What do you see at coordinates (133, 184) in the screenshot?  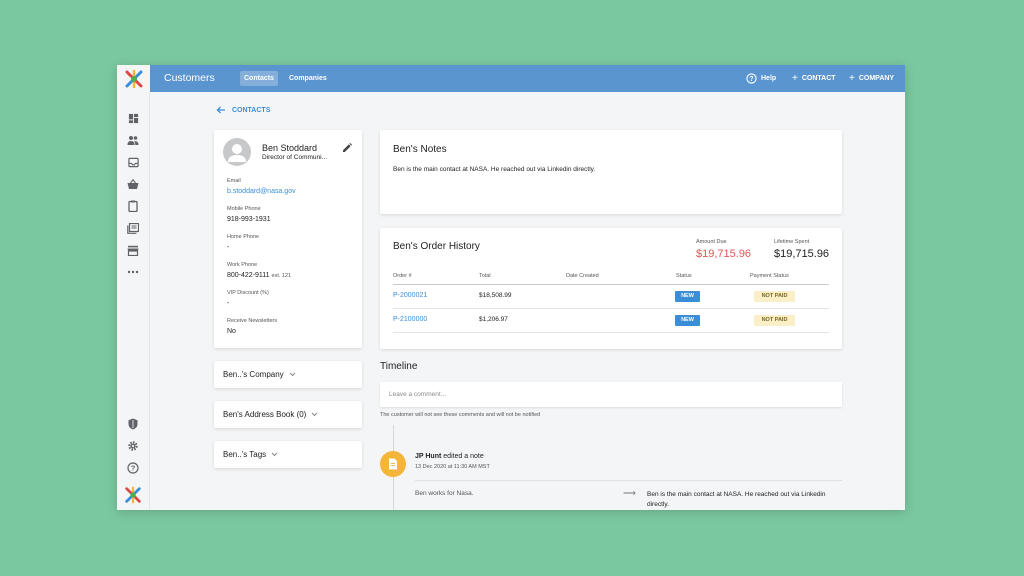 I see `basket-icon` at bounding box center [133, 184].